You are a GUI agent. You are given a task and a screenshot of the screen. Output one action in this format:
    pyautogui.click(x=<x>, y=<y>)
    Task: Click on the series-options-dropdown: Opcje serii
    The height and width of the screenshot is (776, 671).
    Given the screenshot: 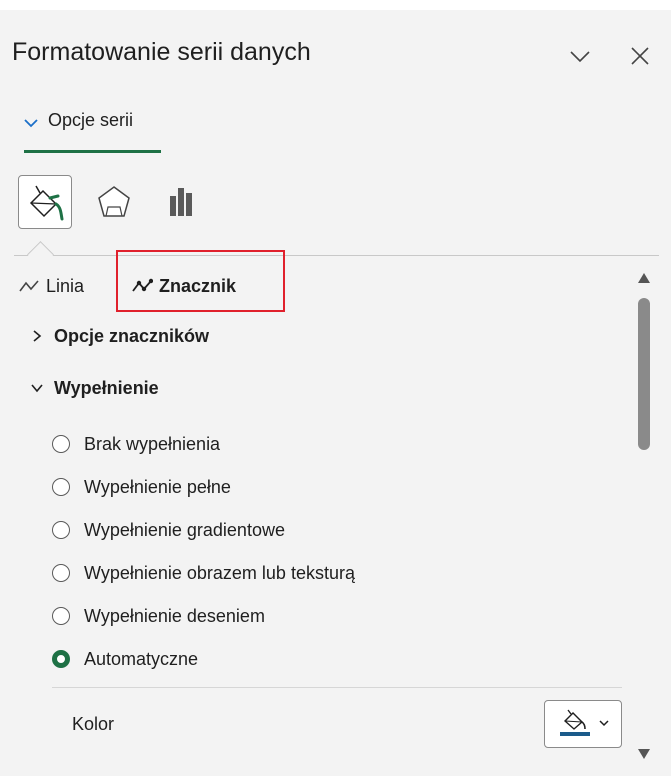 What is the action you would take?
    pyautogui.click(x=77, y=130)
    